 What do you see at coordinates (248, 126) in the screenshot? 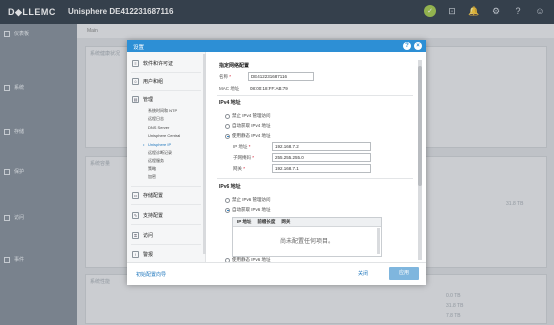
I see `ipv4-option-auto: 自动获取 IPv4 地址` at bounding box center [248, 126].